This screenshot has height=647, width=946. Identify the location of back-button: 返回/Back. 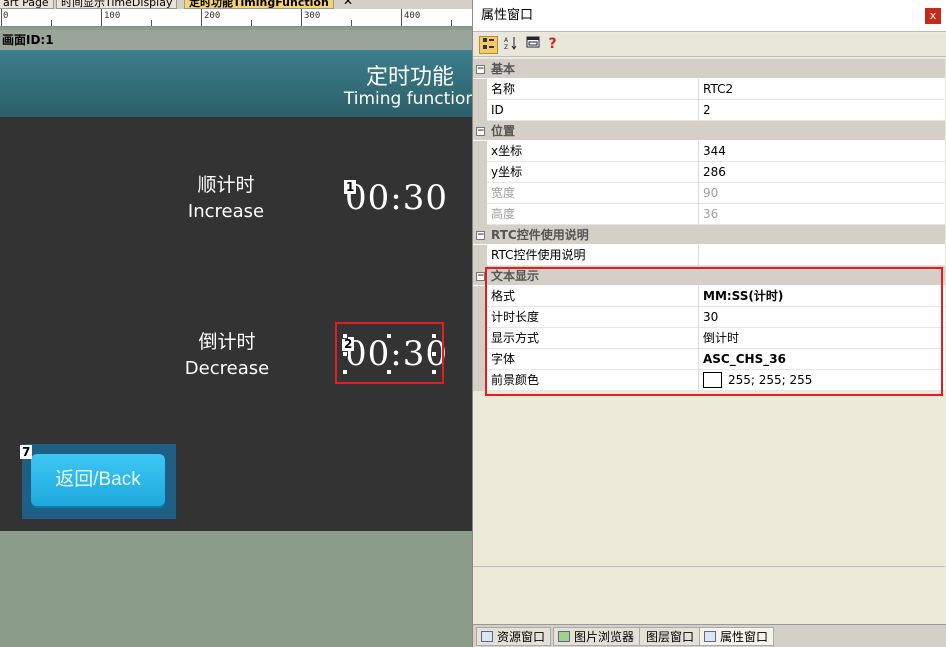
(98, 480).